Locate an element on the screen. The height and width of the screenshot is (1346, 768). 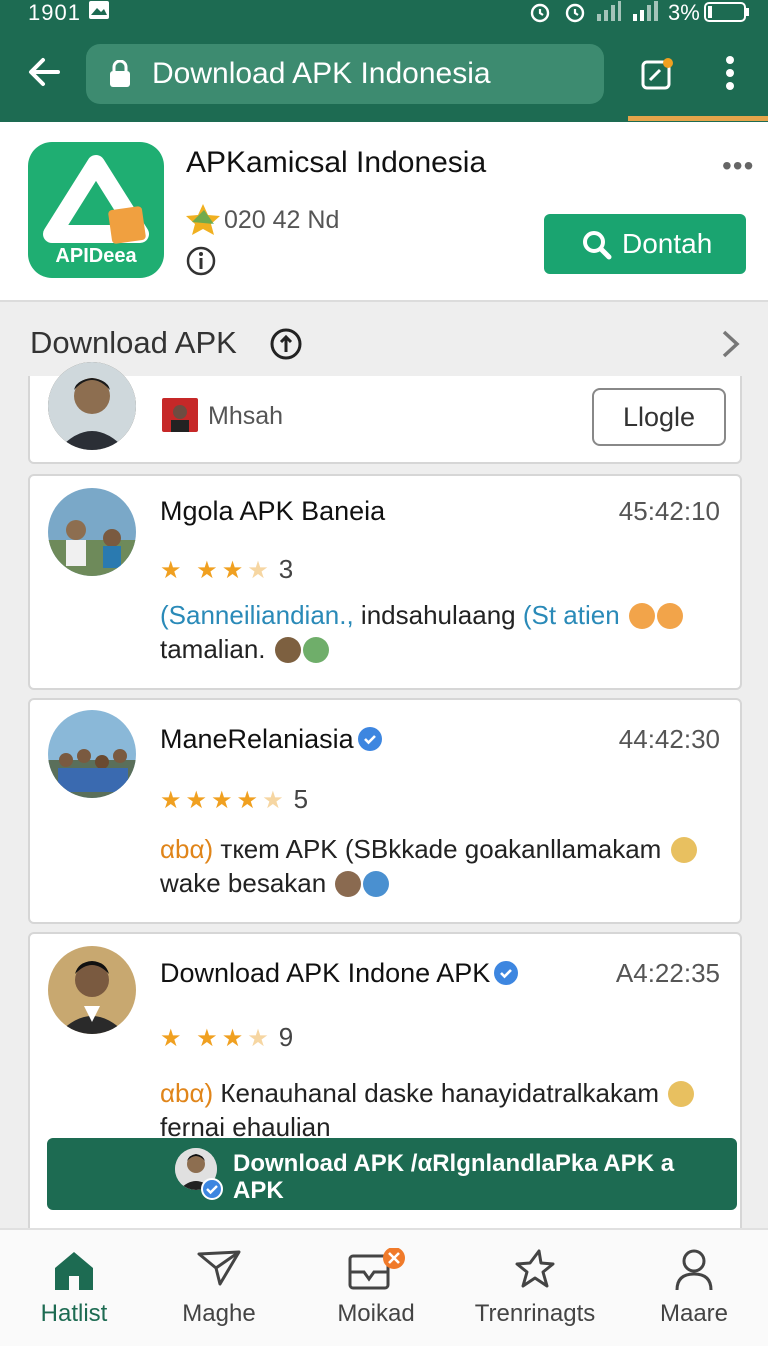
inbox-icon is located at coordinates (376, 1273).